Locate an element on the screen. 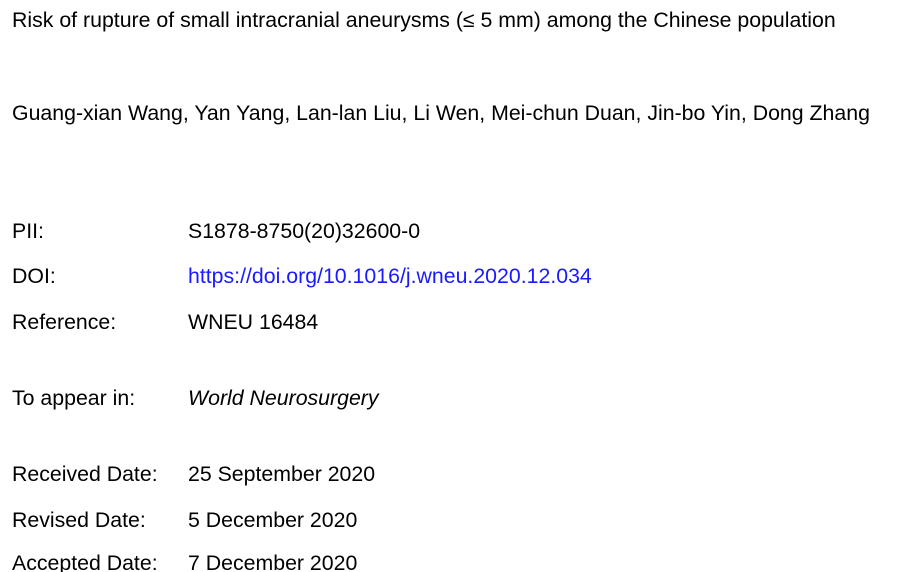 This screenshot has width=906, height=572. doi-label: DOI: is located at coordinates (34, 276).